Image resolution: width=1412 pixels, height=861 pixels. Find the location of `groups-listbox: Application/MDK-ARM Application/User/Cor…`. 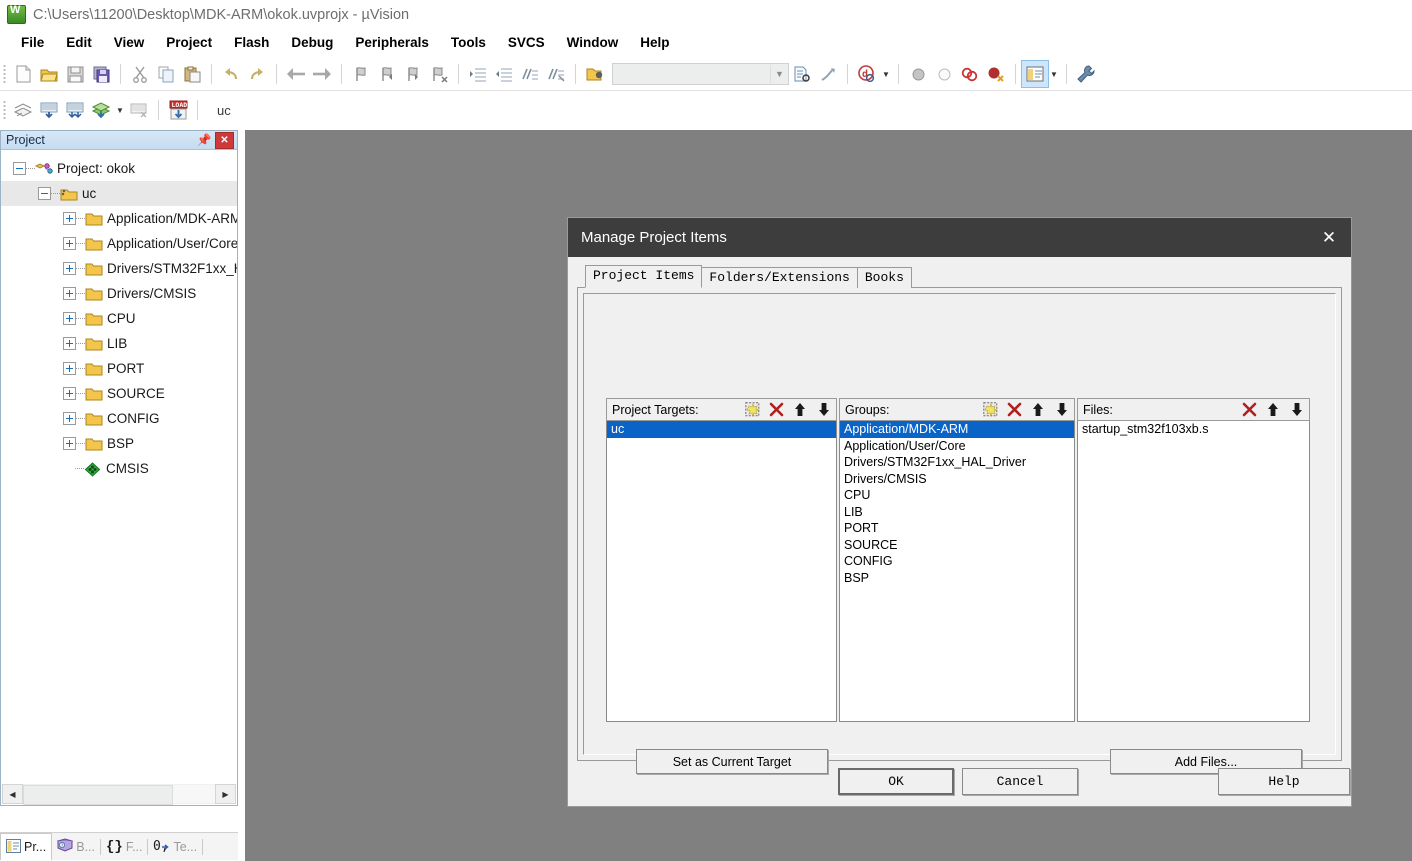

groups-listbox: Application/MDK-ARM Application/User/Cor… is located at coordinates (957, 571).